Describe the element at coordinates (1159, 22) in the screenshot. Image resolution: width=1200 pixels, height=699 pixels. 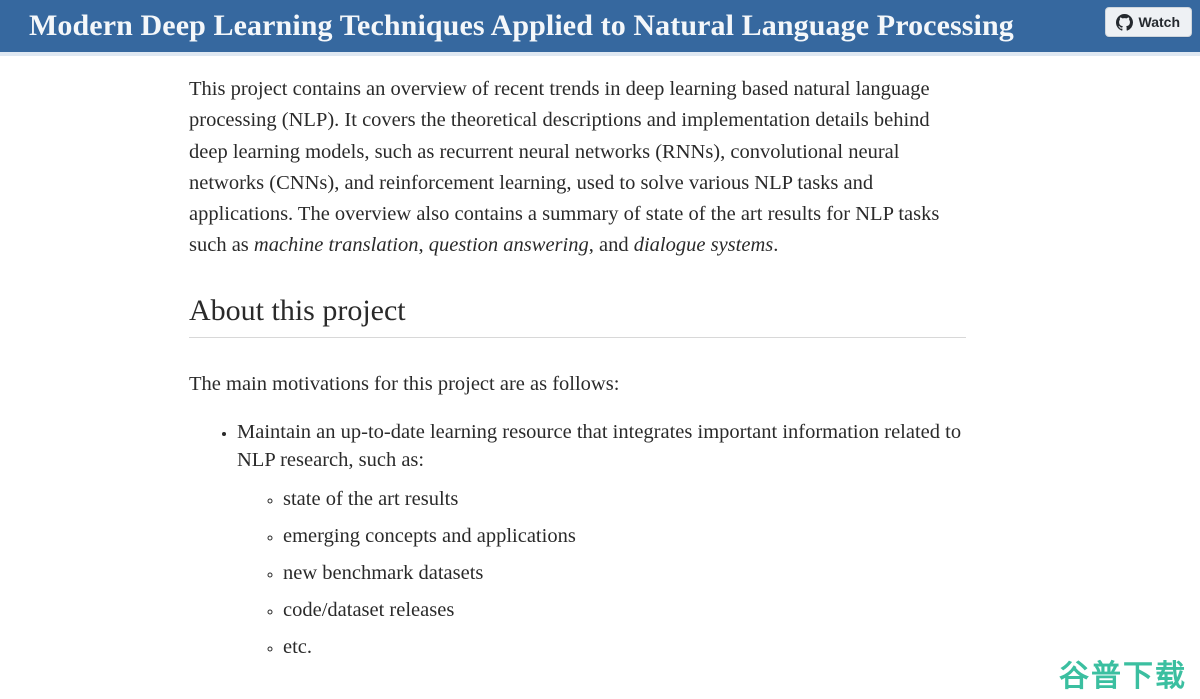
I see `watch-button-label: Watch` at that location.